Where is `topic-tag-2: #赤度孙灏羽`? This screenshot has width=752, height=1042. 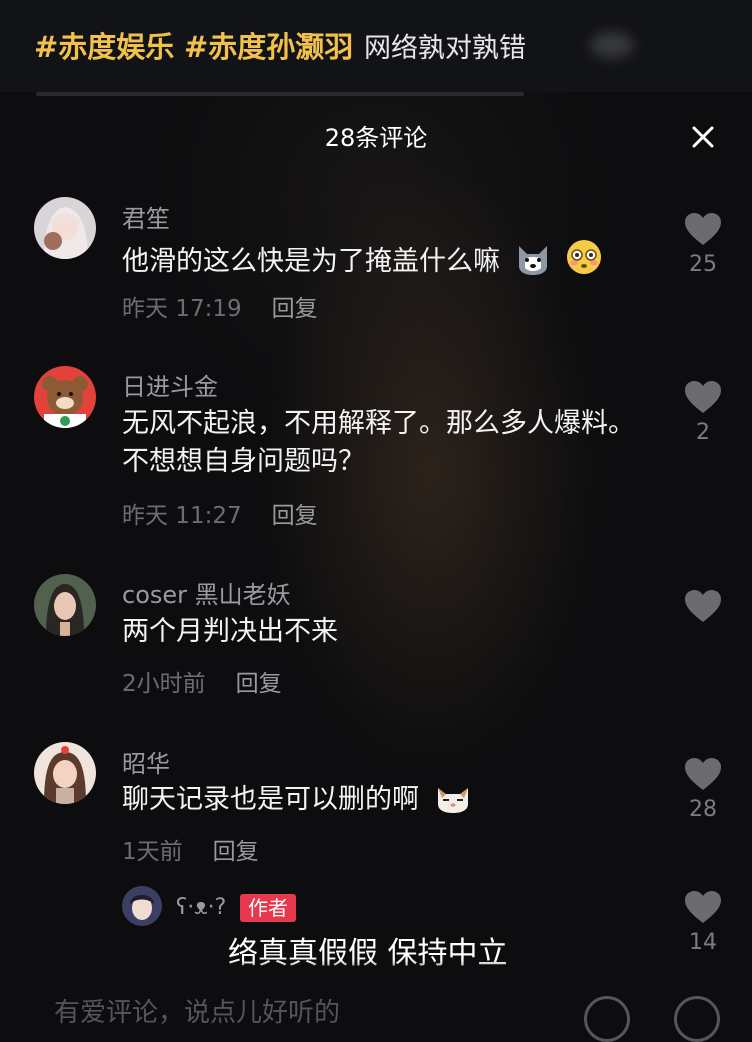 topic-tag-2: #赤度孙灏羽 is located at coordinates (268, 45).